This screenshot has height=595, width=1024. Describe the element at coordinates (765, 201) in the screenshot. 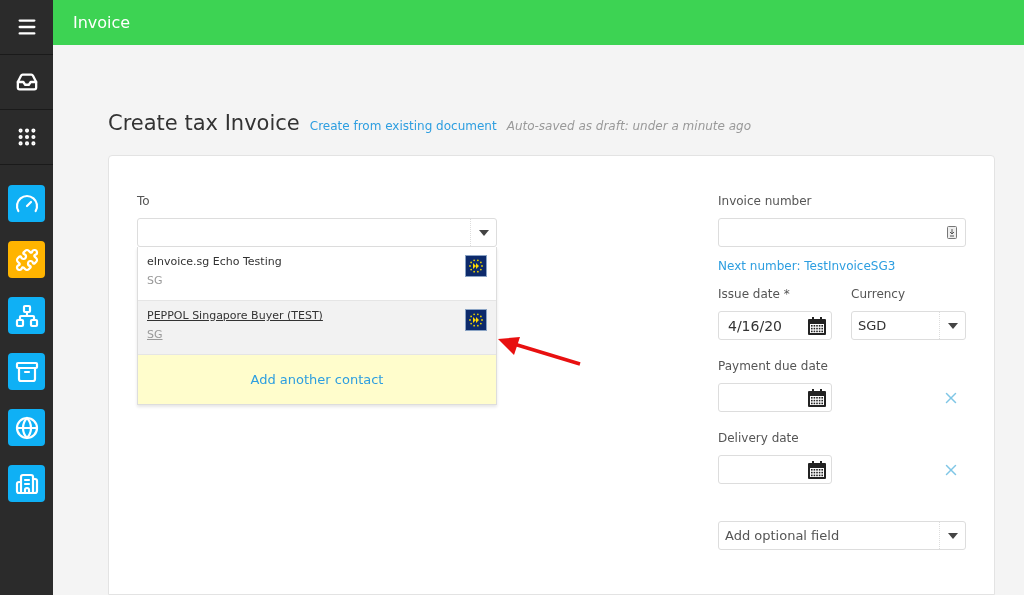

I see `field-label: Invoice number` at that location.